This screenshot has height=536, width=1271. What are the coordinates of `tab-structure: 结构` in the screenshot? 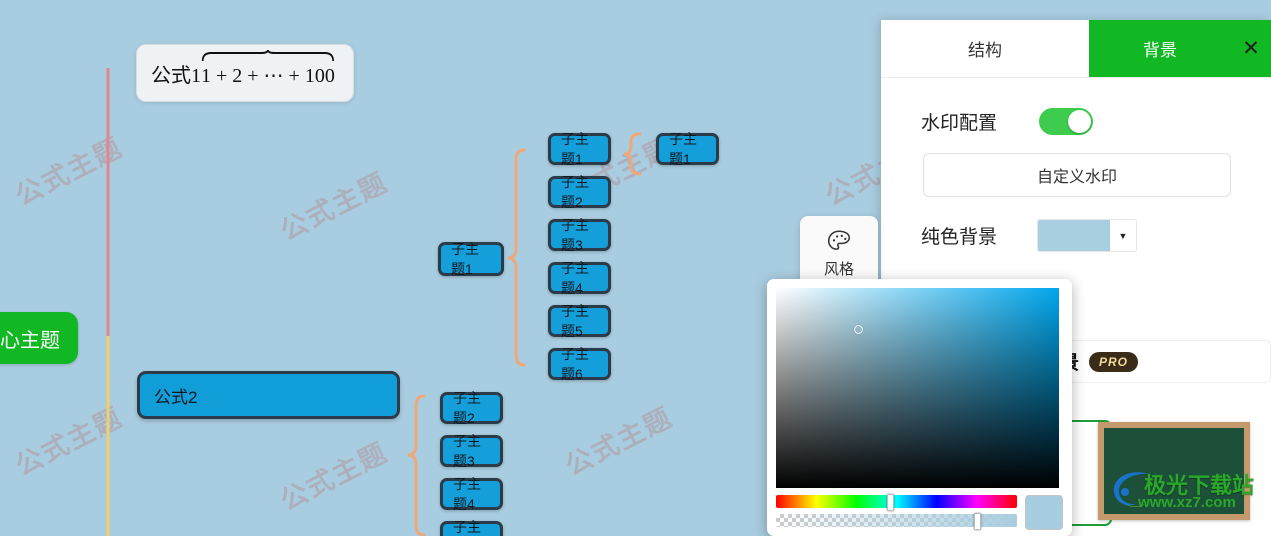 It's located at (985, 48).